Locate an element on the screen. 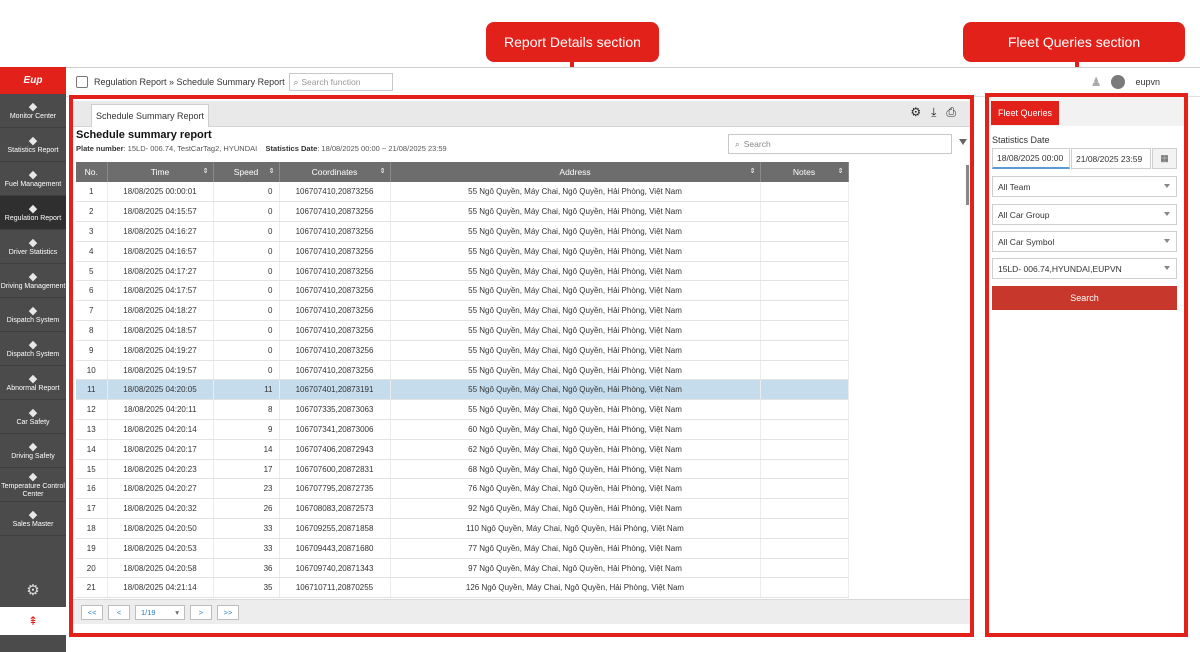 The width and height of the screenshot is (1200, 652). sales-icon: ◆ is located at coordinates (33, 514).